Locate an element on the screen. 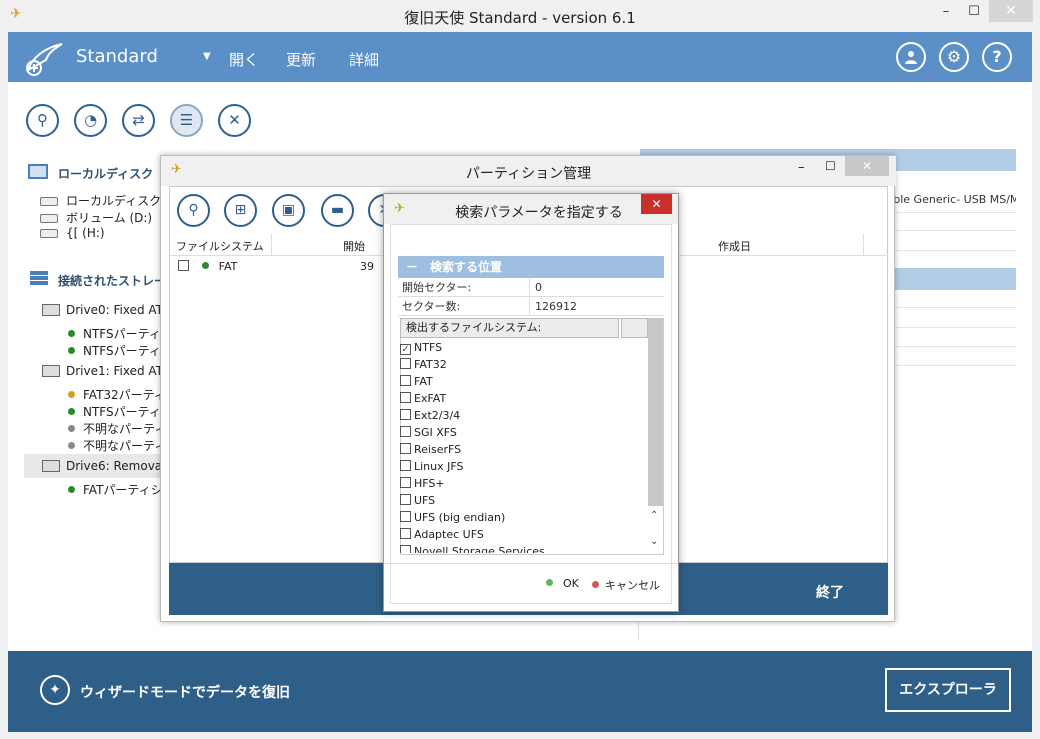 The width and height of the screenshot is (1040, 739). tree-item-volume-d: ボリューム (D:) is located at coordinates (96, 217).